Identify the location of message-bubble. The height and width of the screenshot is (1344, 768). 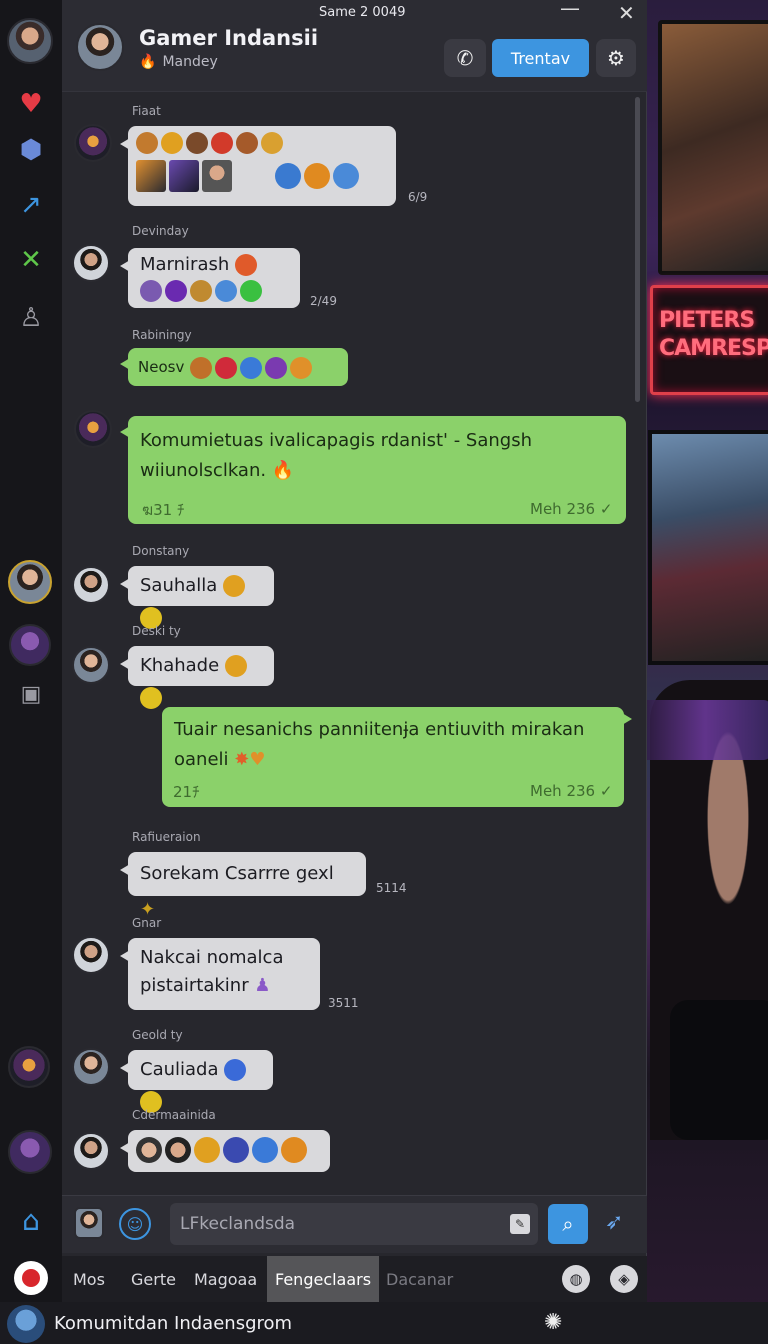
(225, 1151).